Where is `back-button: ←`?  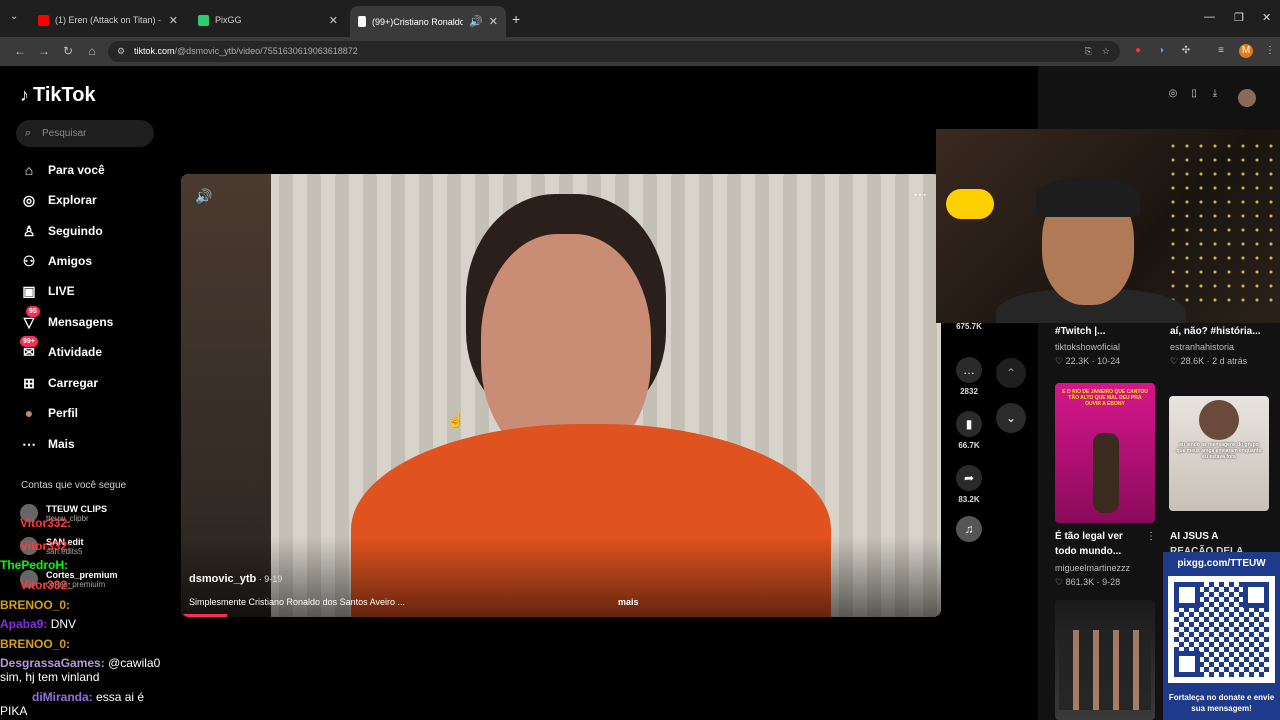
back-button: ← is located at coordinates (20, 51).